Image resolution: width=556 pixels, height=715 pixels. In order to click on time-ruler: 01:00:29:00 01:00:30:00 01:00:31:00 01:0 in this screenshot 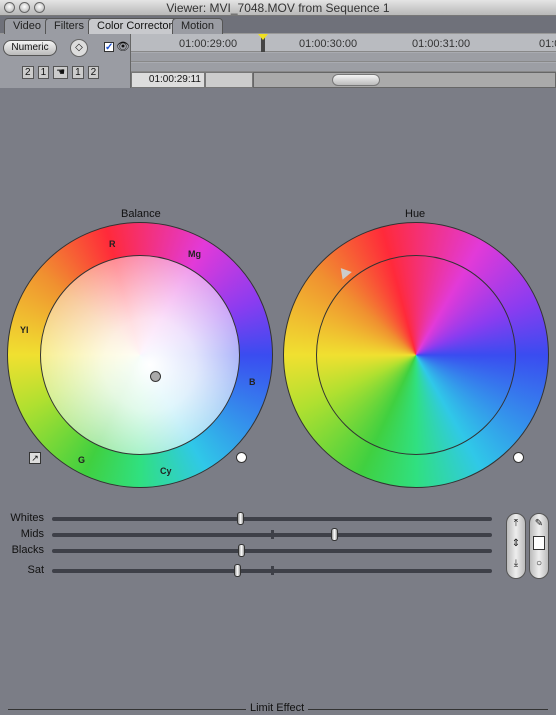, I will do `click(343, 43)`.